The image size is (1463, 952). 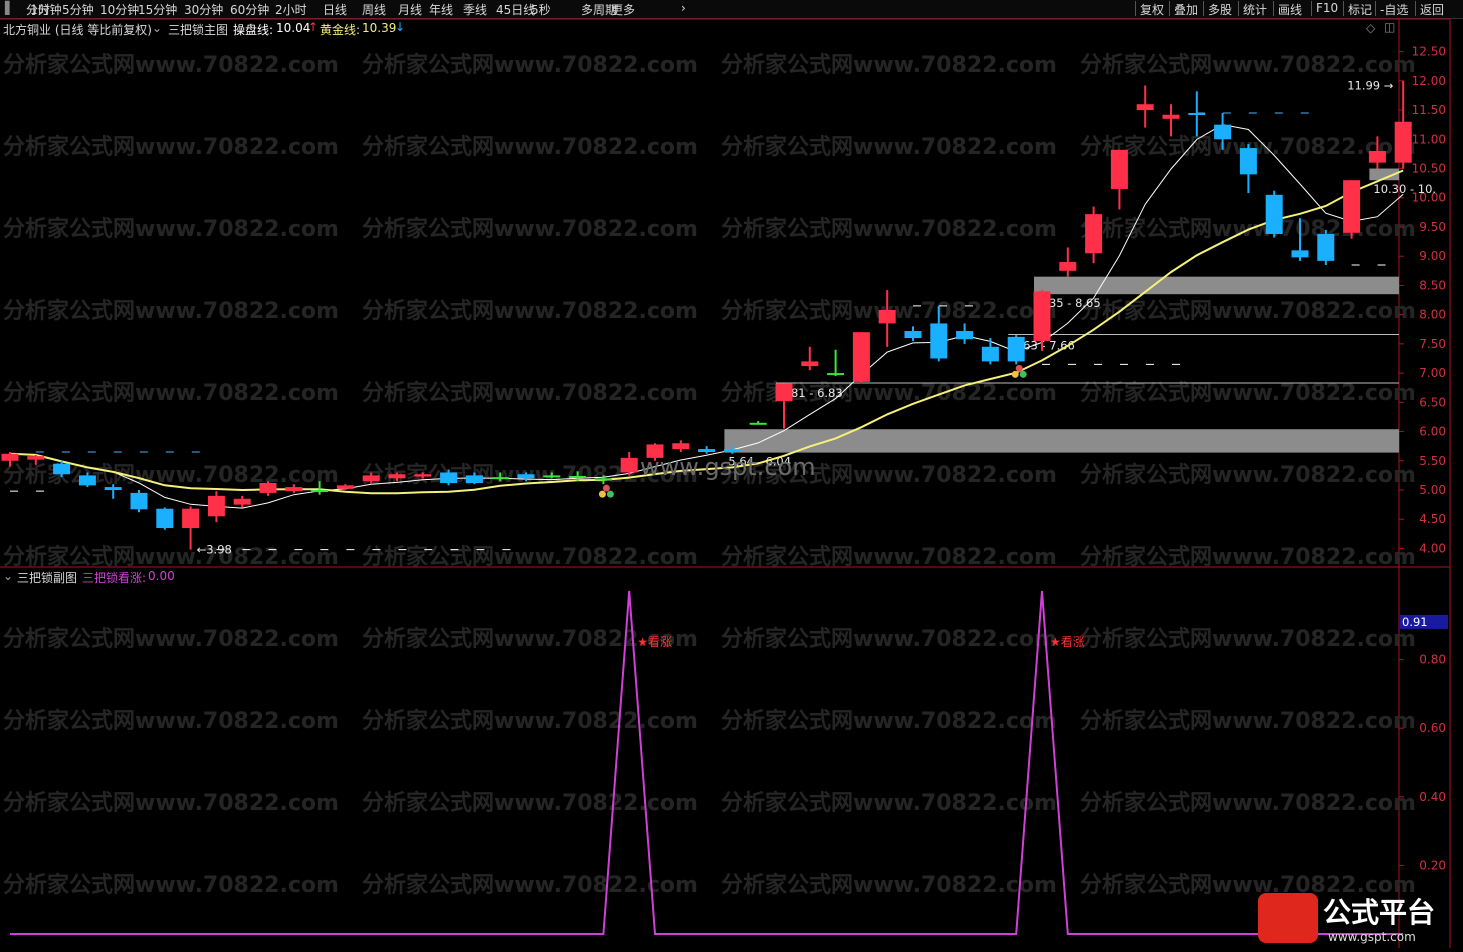 I want to click on sub-tick-label: 0.91, so click(x=1415, y=622).